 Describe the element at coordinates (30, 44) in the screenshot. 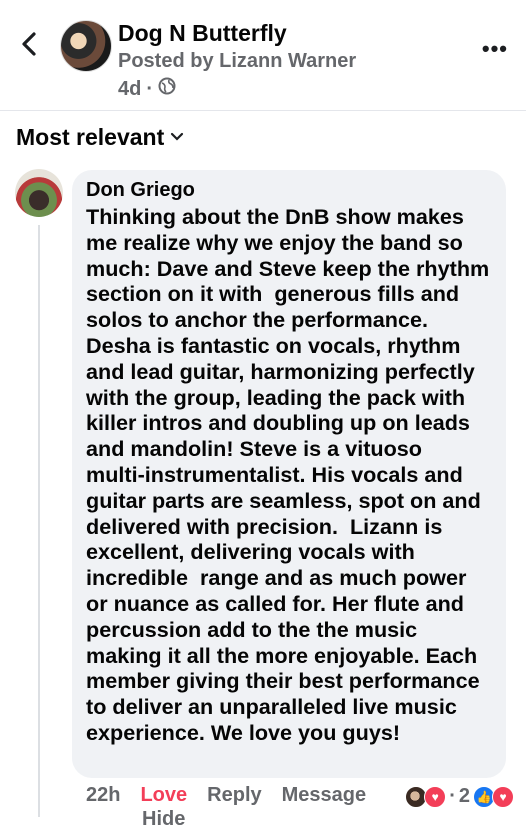

I see `chevron-left-icon` at that location.